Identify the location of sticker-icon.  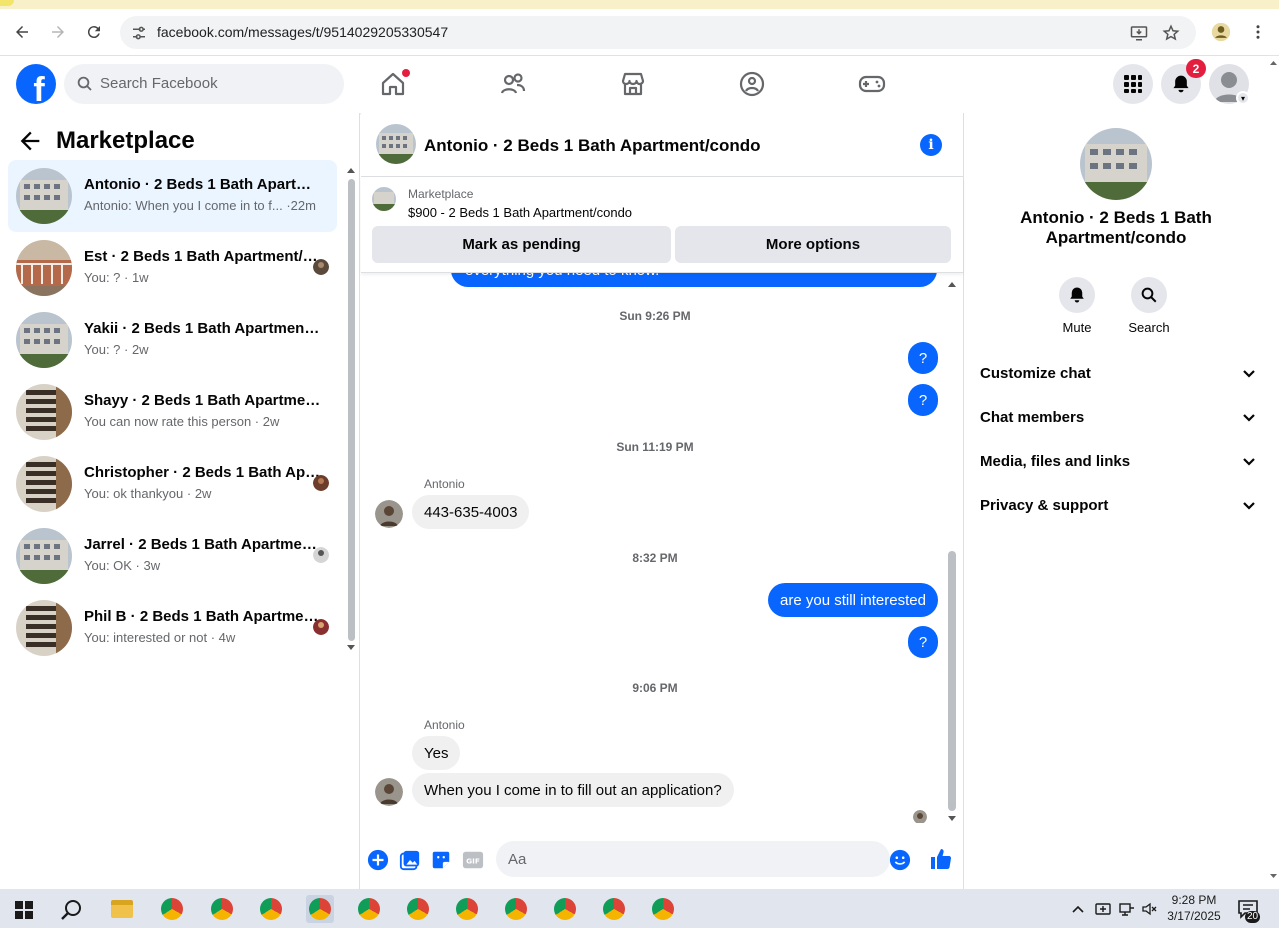
(441, 860).